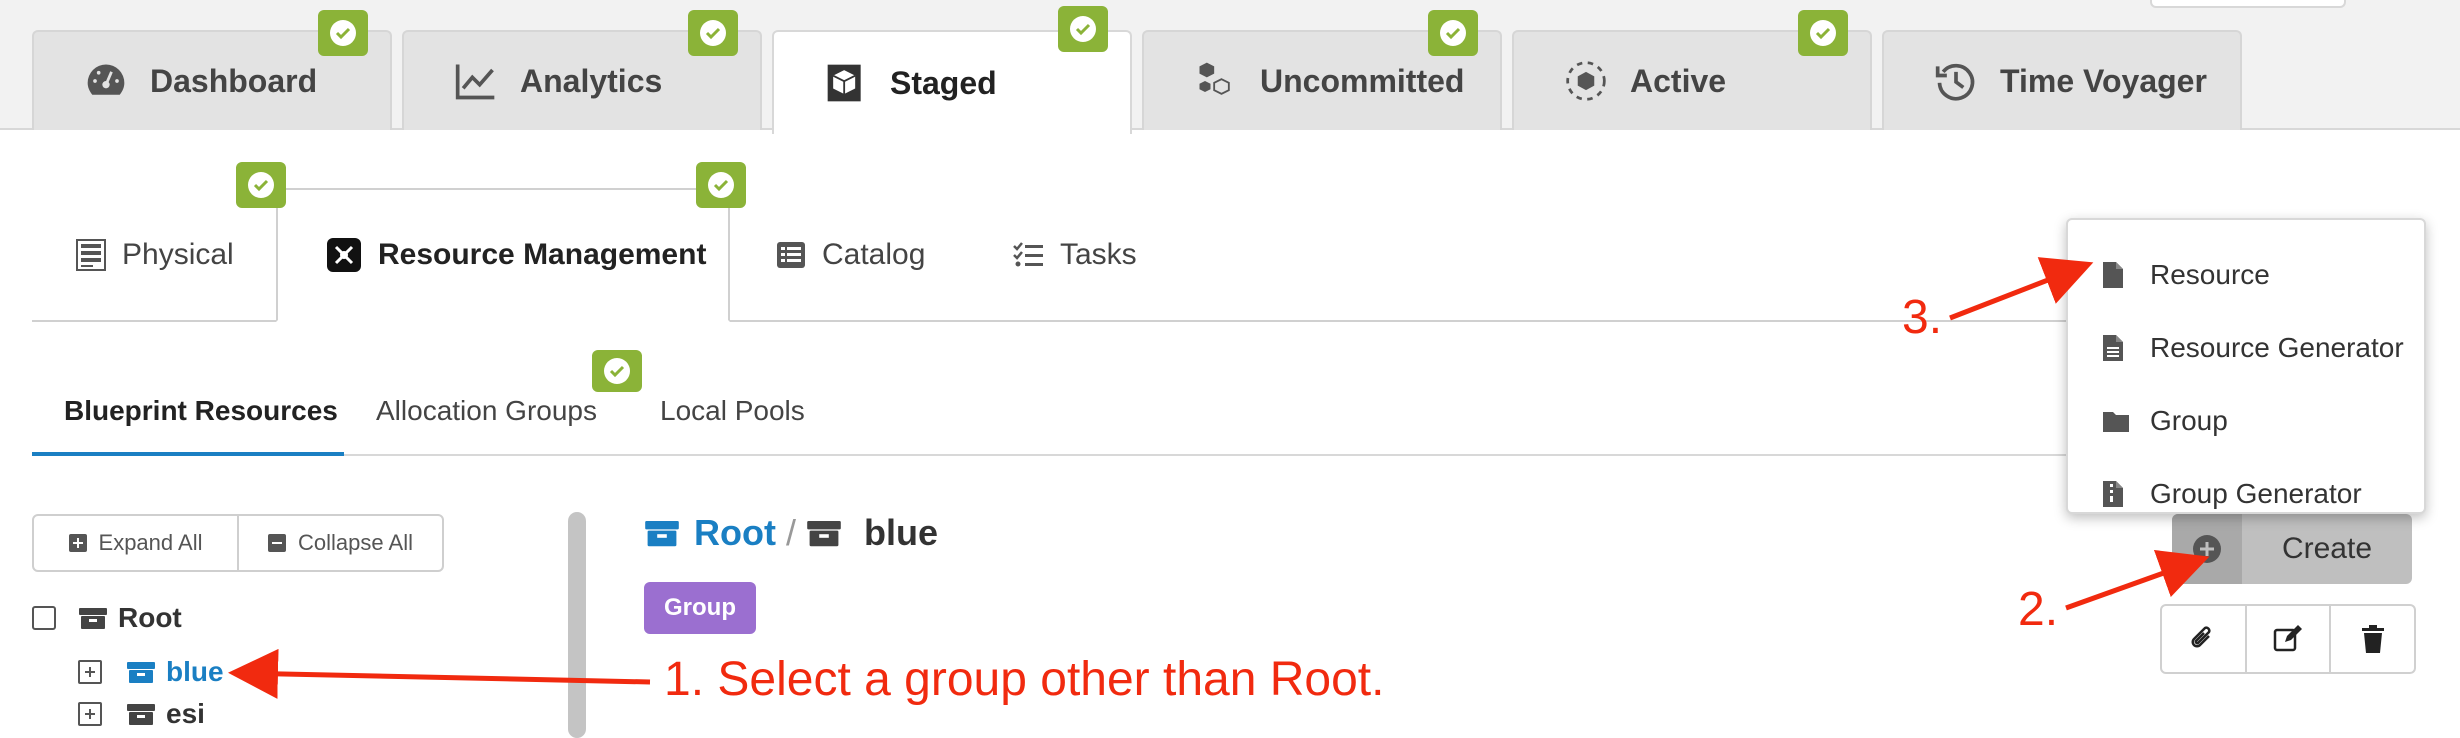  I want to click on tab-label: Time Voyager, so click(2103, 80).